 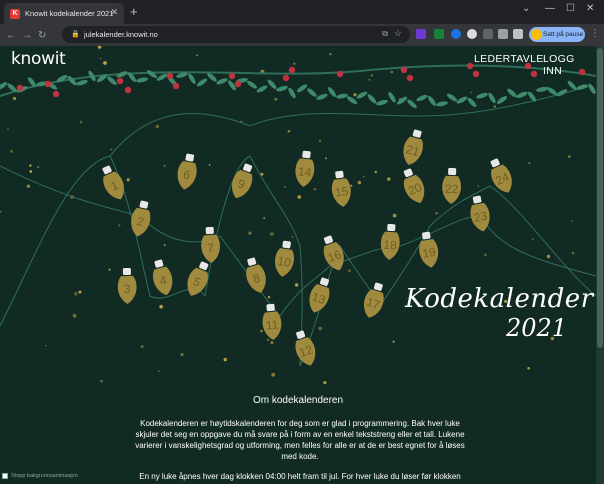 What do you see at coordinates (40, 476) in the screenshot?
I see `stop-animation-toggle: Stopp bakgrunnsanimasjon` at bounding box center [40, 476].